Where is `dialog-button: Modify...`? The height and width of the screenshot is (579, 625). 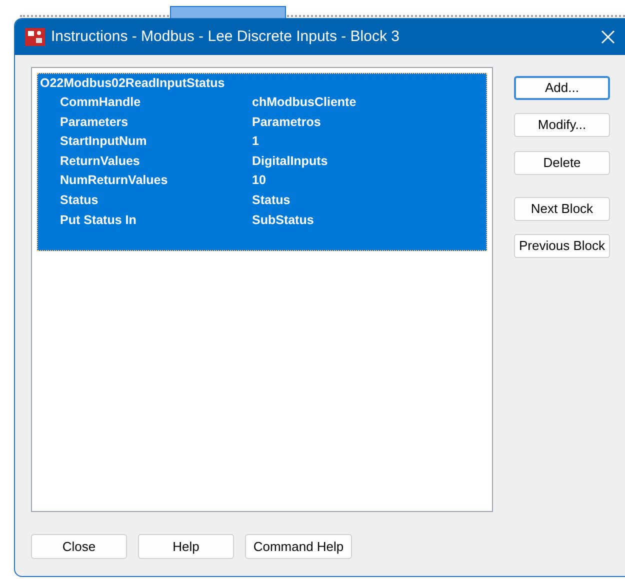 dialog-button: Modify... is located at coordinates (562, 125).